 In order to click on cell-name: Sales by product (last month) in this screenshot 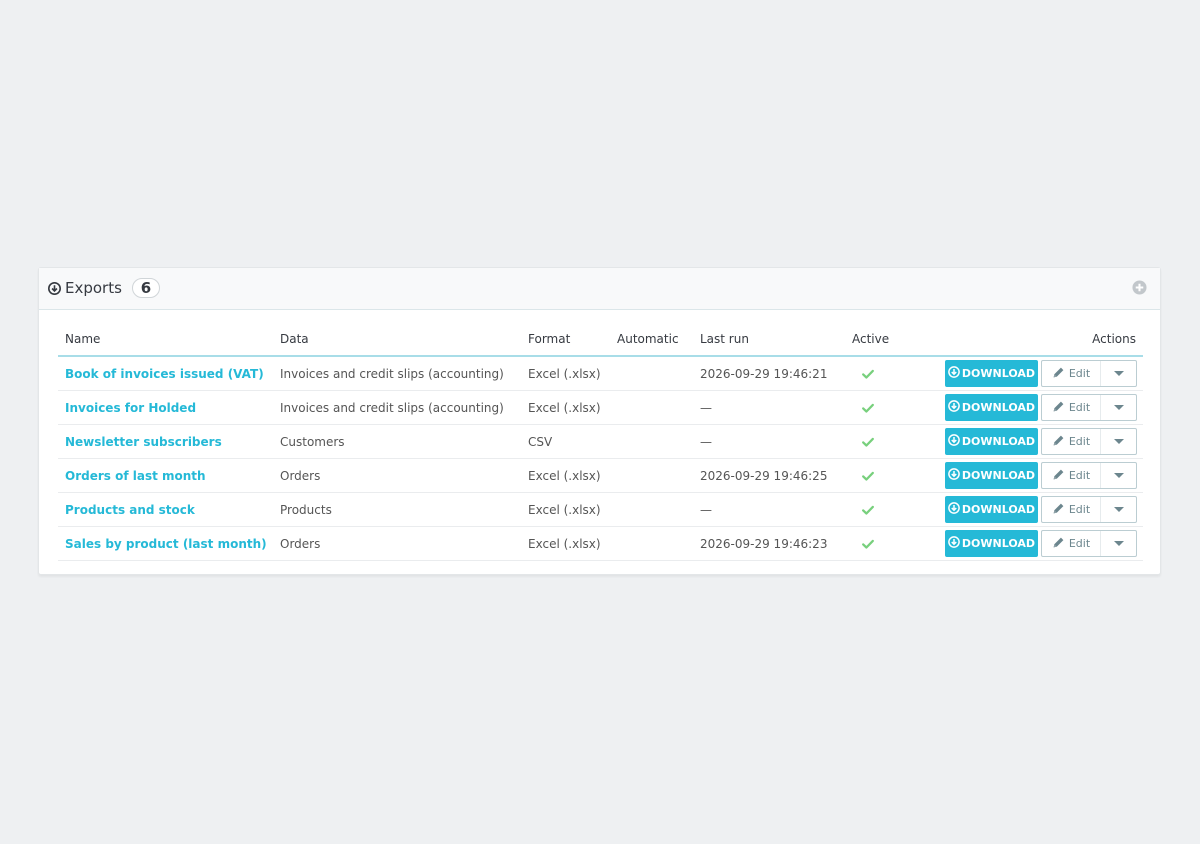, I will do `click(165, 543)`.